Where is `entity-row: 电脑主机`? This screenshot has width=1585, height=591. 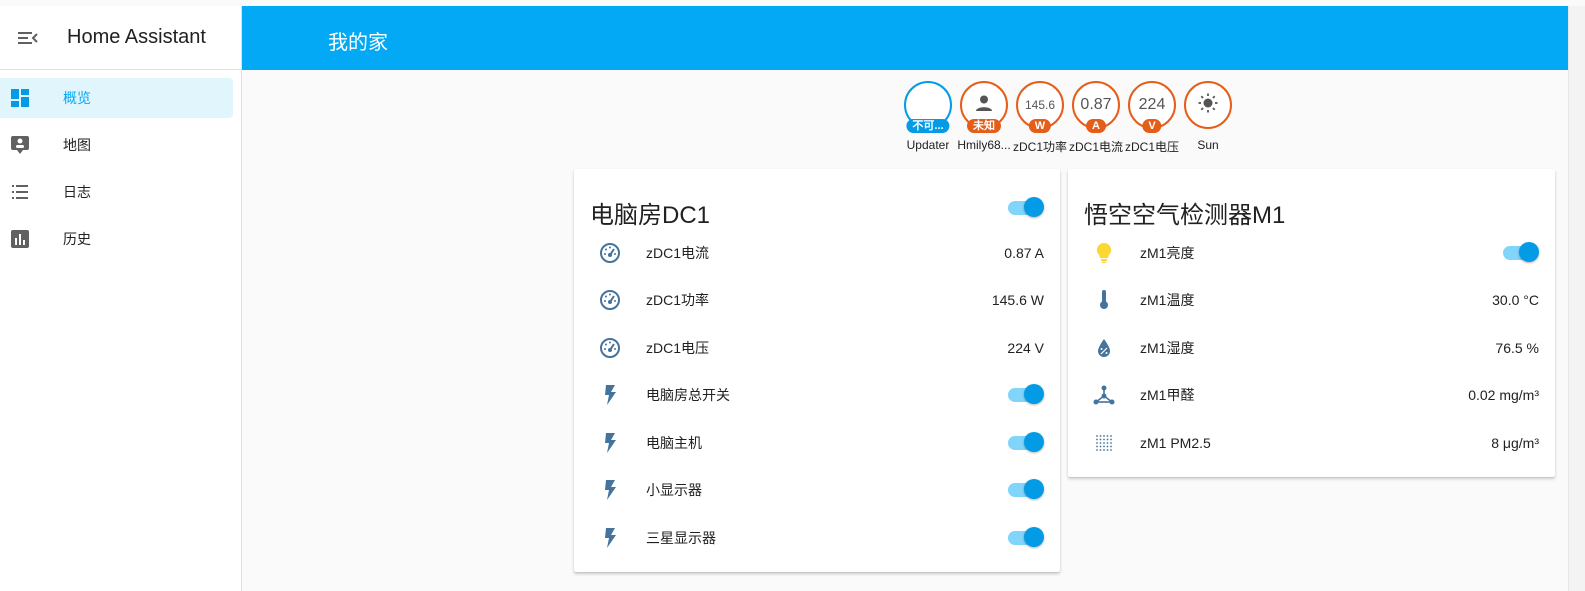
entity-row: 电脑主机 is located at coordinates (817, 443).